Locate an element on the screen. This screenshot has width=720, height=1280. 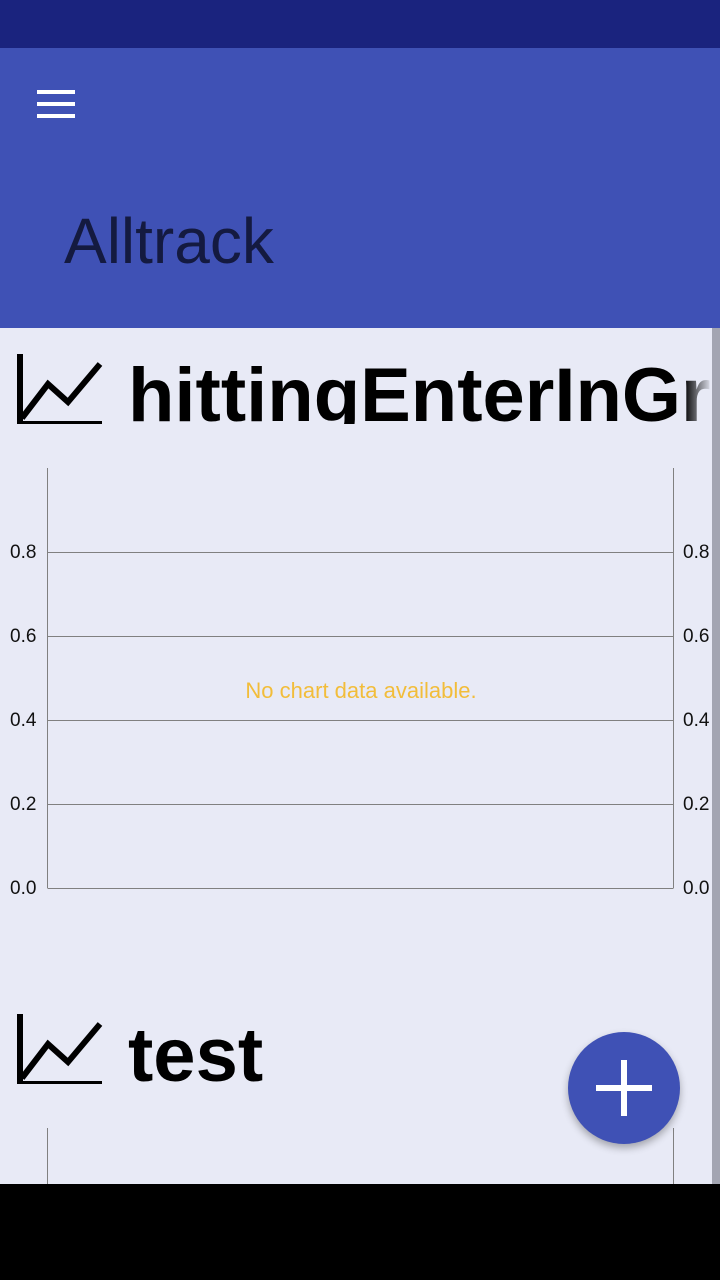
add-graph-button is located at coordinates (624, 1088).